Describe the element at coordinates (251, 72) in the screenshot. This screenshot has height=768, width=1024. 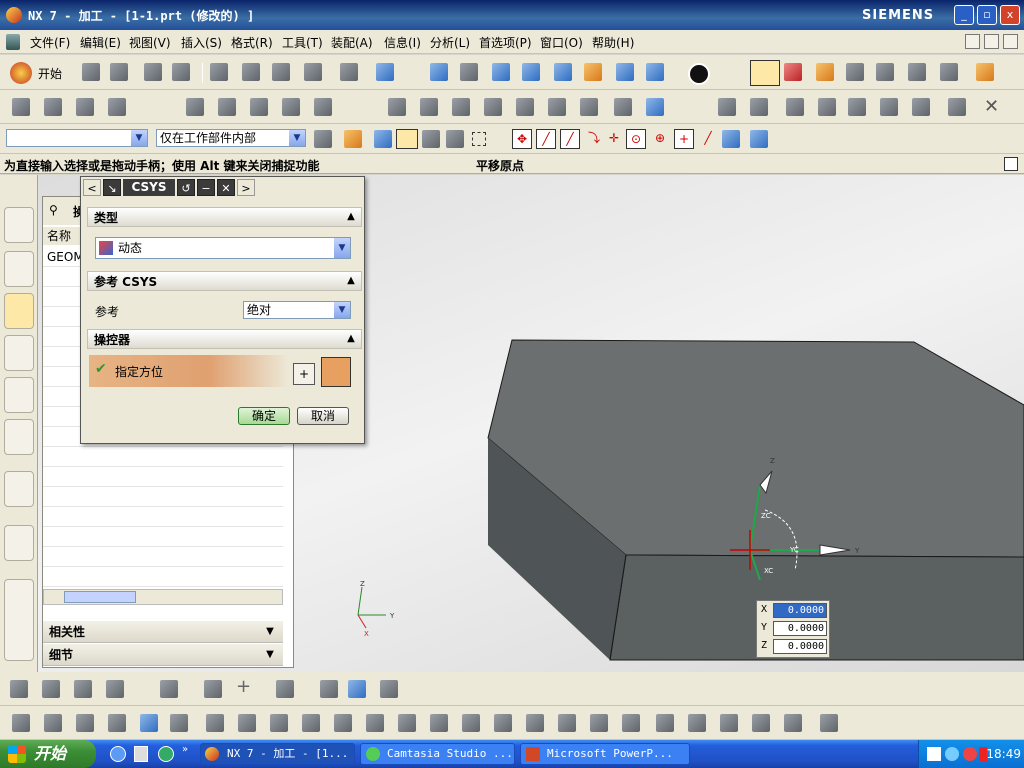
I see `copy-icon` at that location.